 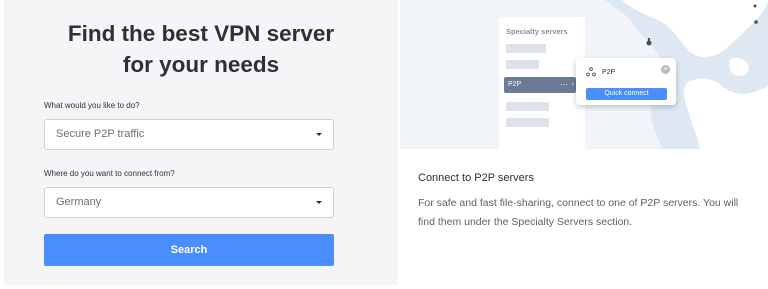 What do you see at coordinates (189, 202) in the screenshot?
I see `location-select: Germany` at bounding box center [189, 202].